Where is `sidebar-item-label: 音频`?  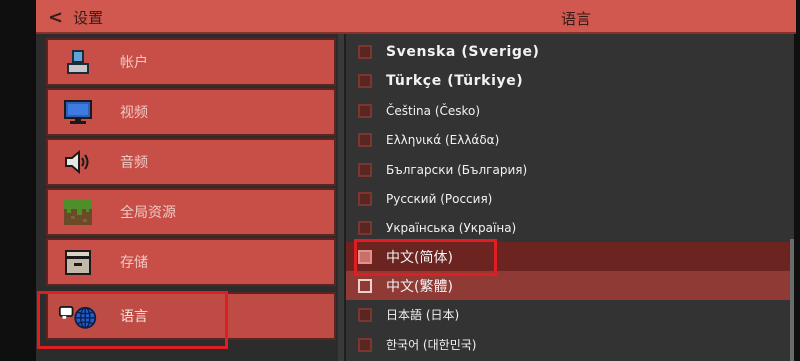 sidebar-item-label: 音频 is located at coordinates (134, 163).